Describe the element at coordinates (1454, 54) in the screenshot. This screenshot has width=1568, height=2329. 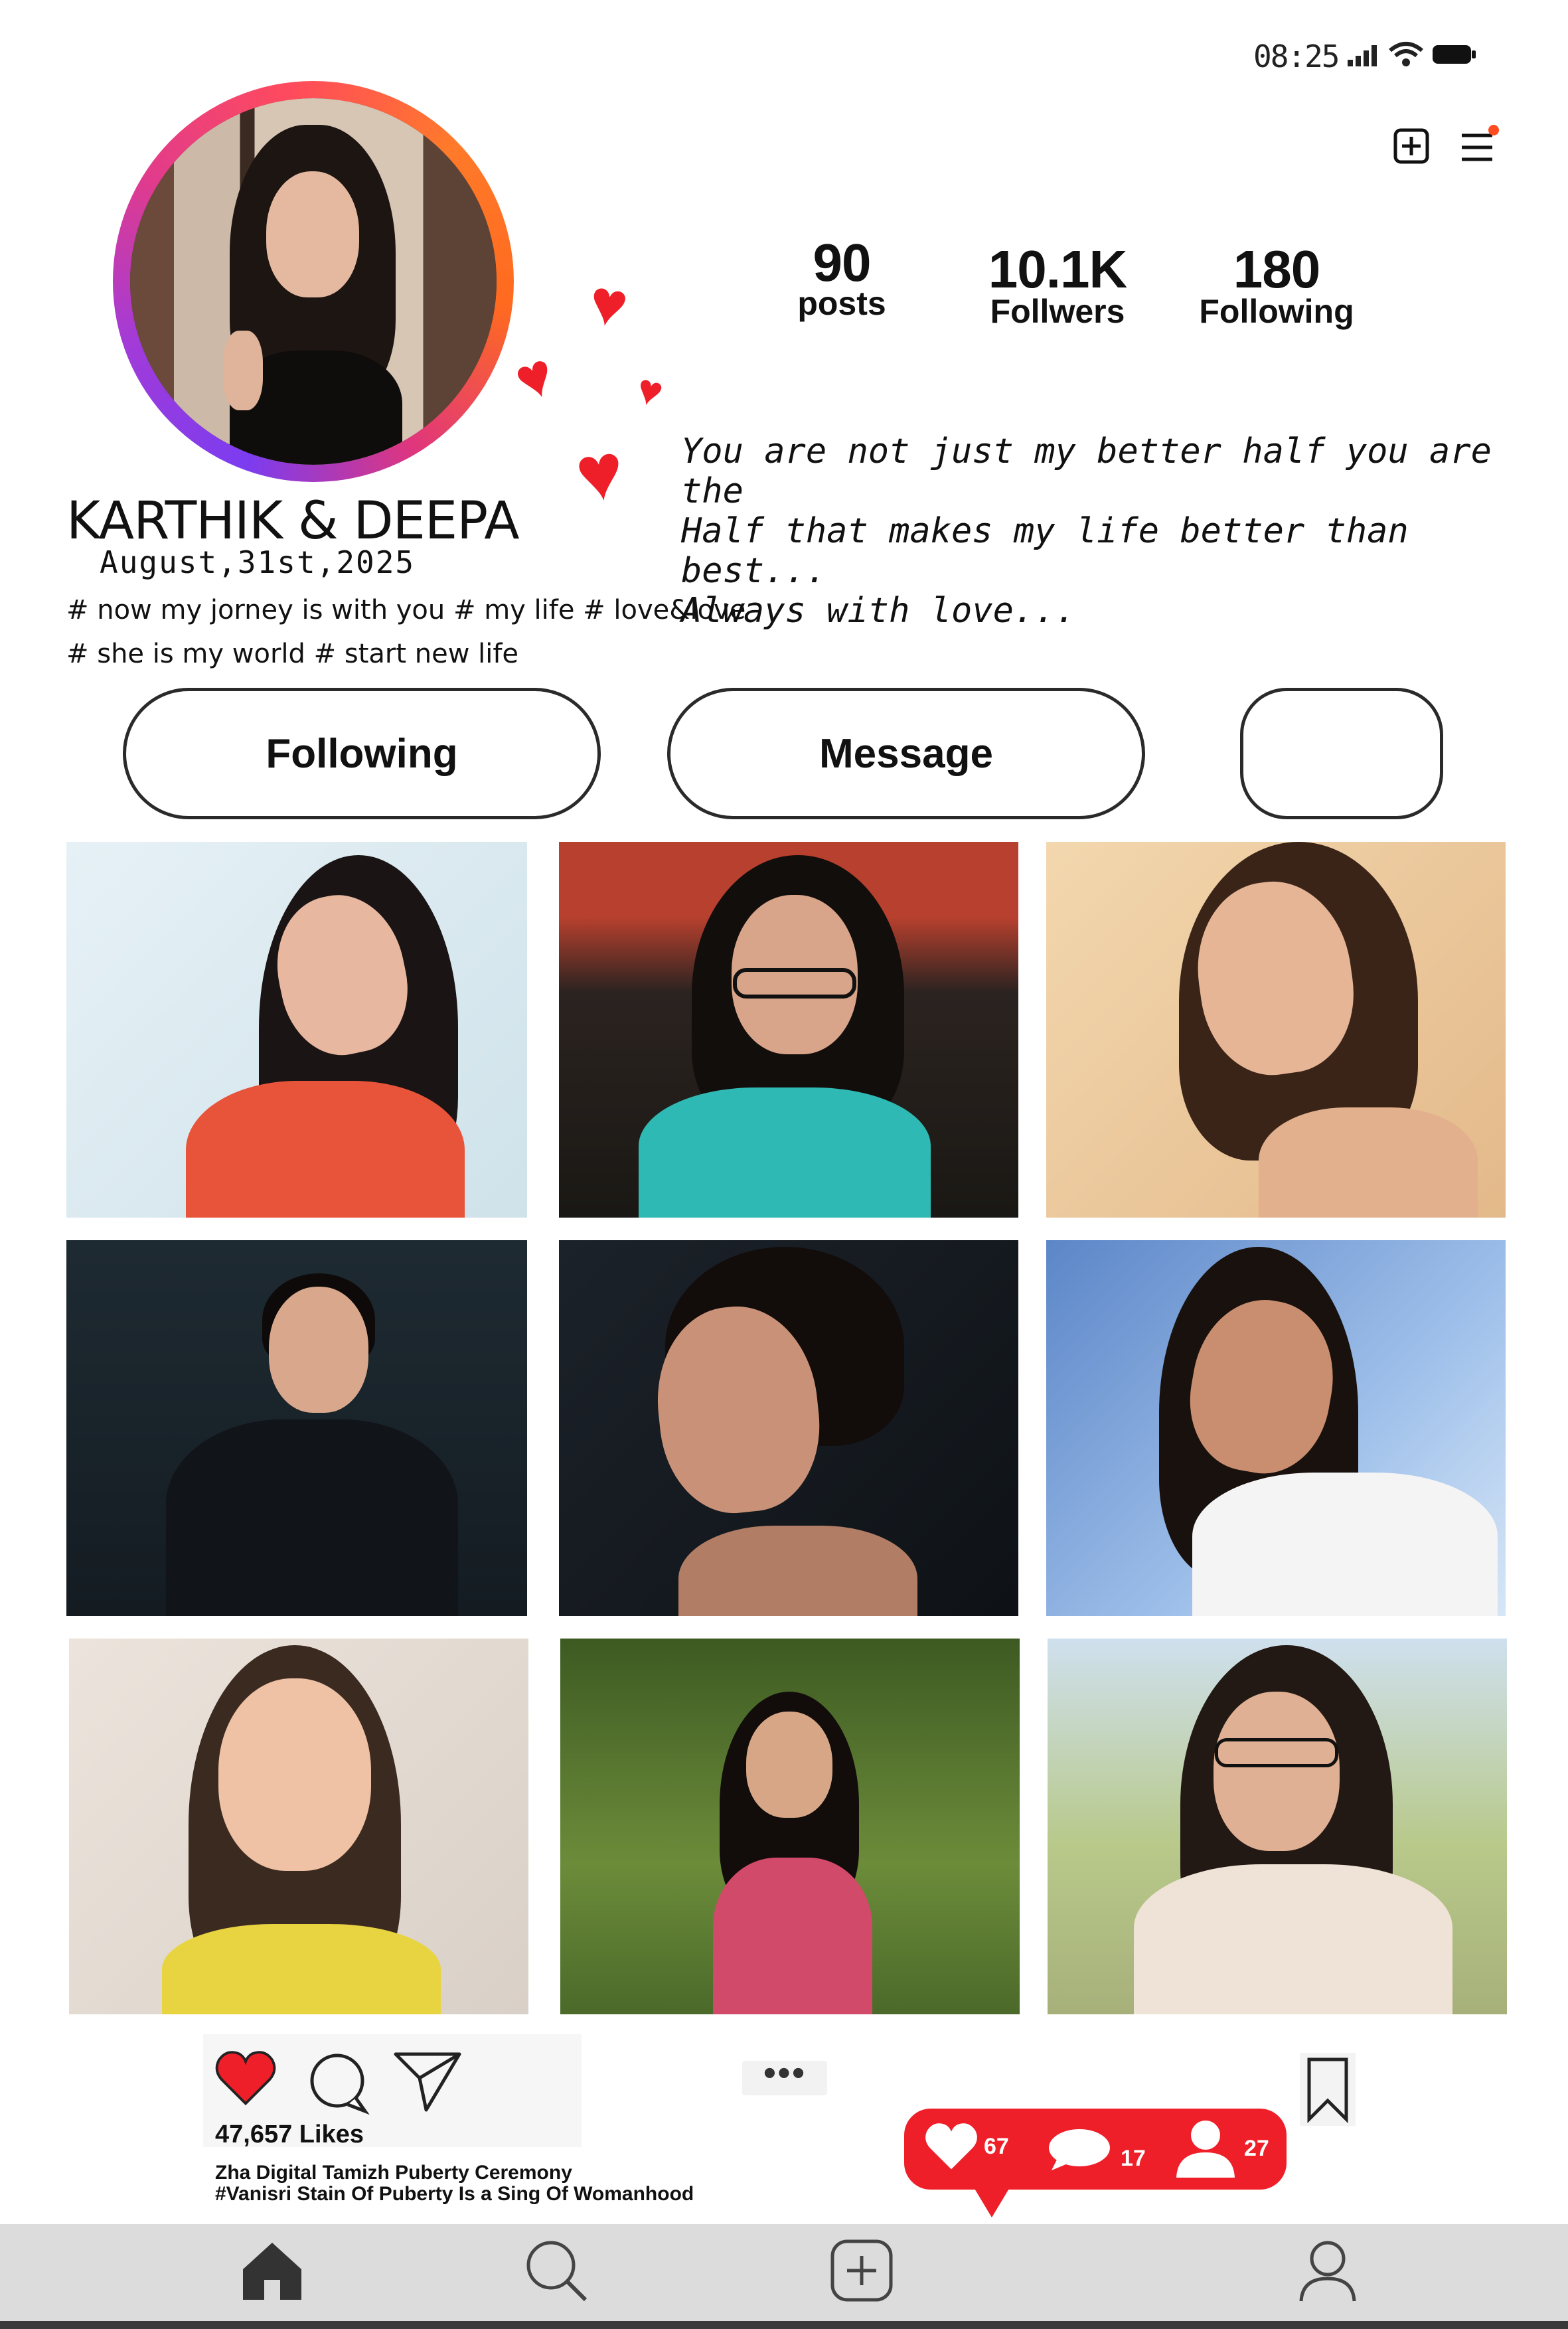
I see `battery-icon` at that location.